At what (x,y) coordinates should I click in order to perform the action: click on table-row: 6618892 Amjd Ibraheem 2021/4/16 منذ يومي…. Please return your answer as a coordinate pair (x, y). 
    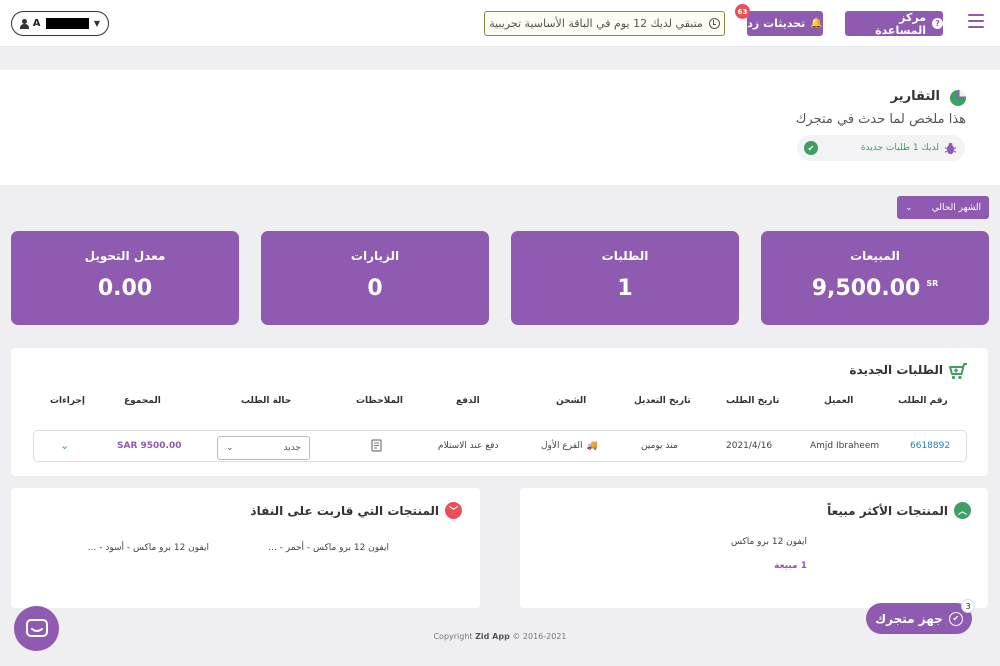
    Looking at the image, I should click on (500, 446).